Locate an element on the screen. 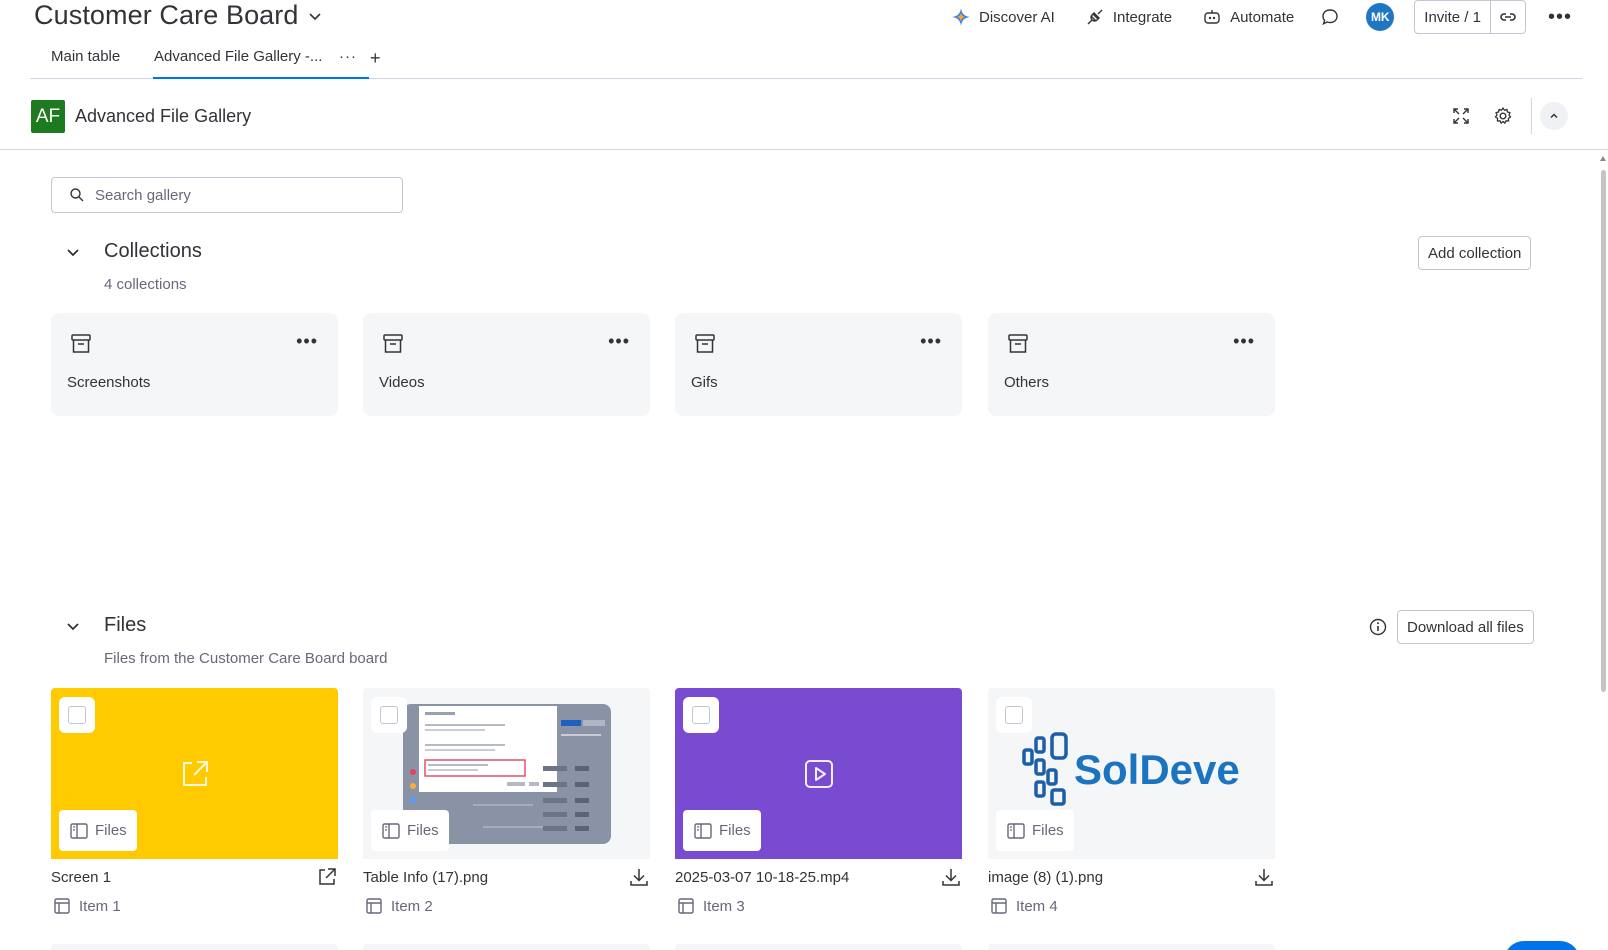  updates-button is located at coordinates (1330, 17).